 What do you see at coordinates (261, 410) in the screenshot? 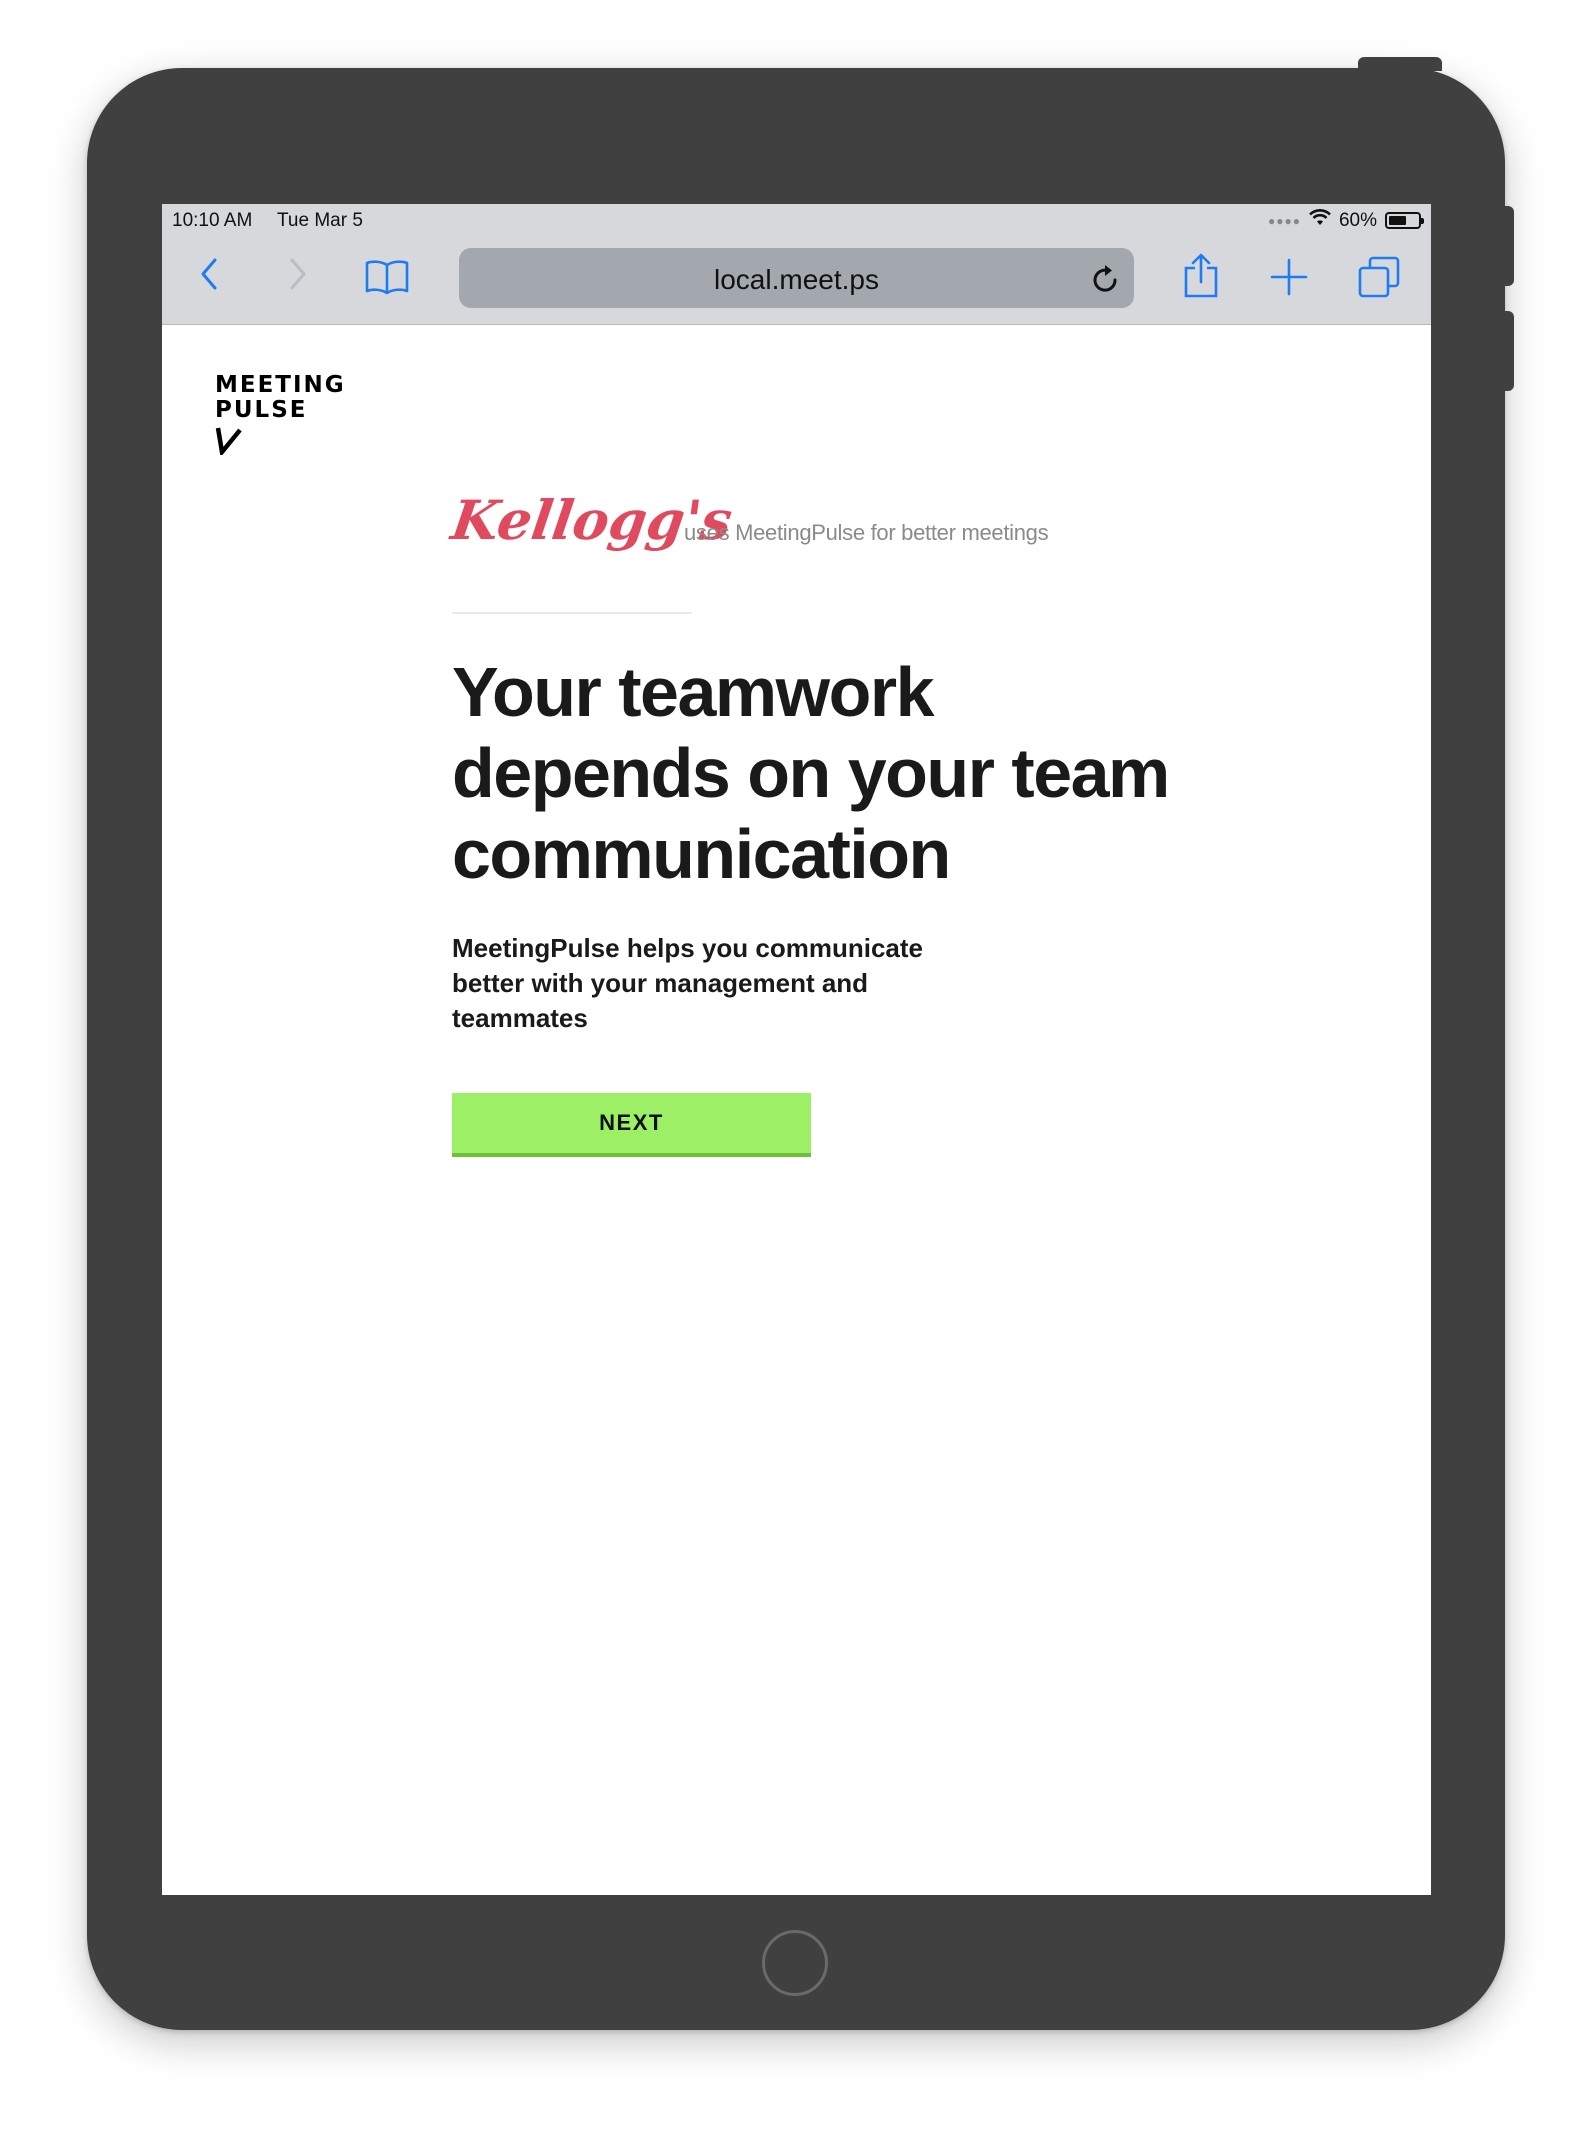
I see `logo-line-2: PULSE` at bounding box center [261, 410].